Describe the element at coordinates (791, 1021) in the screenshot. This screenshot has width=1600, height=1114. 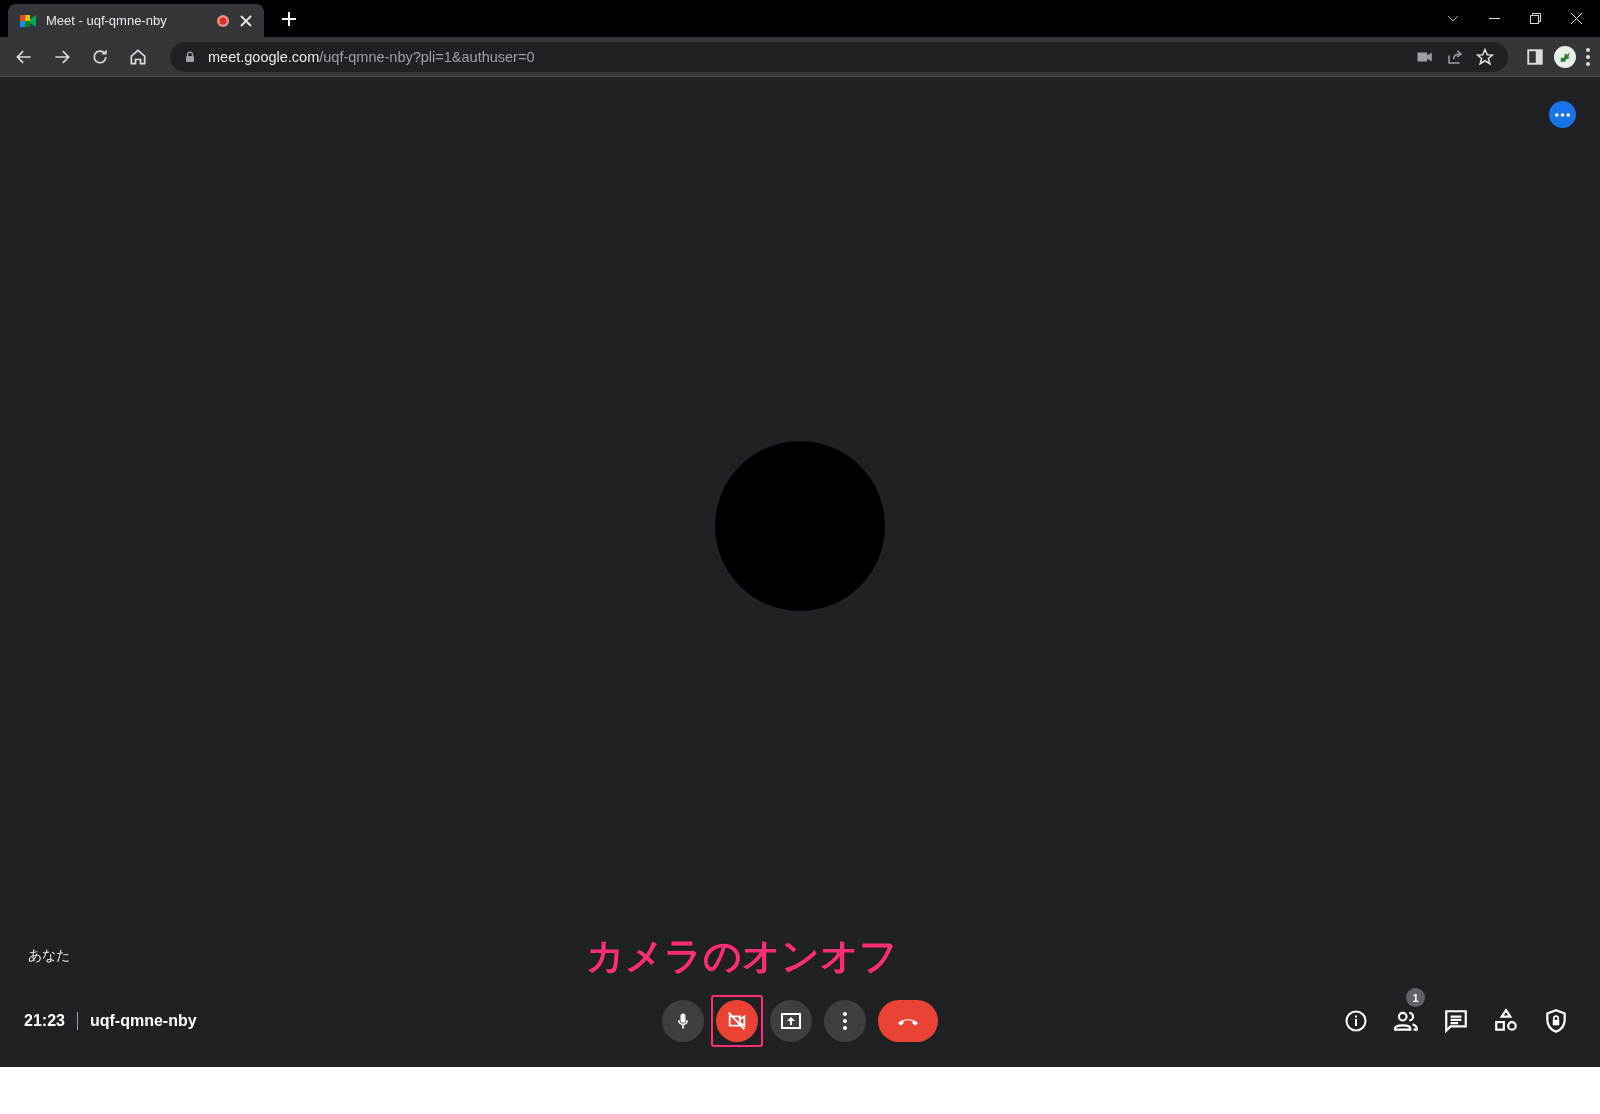
I see `present-button` at that location.